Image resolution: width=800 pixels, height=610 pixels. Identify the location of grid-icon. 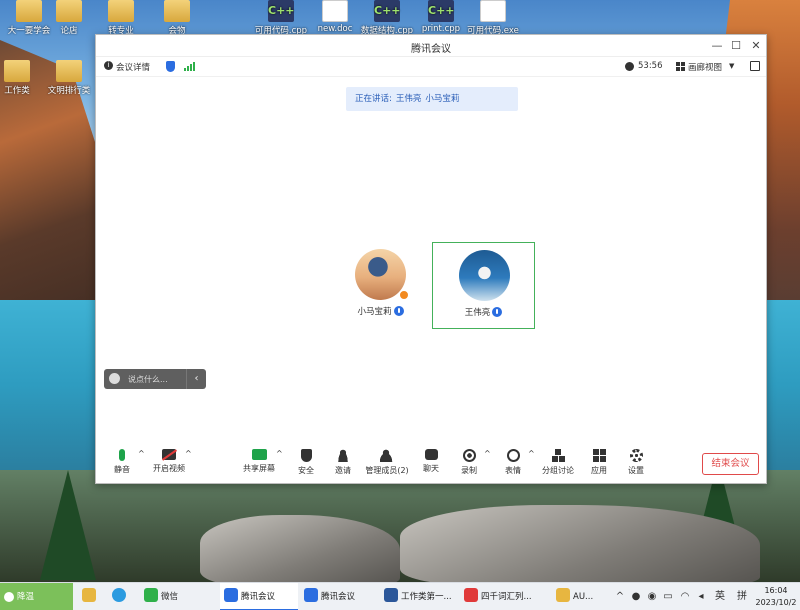
(680, 66).